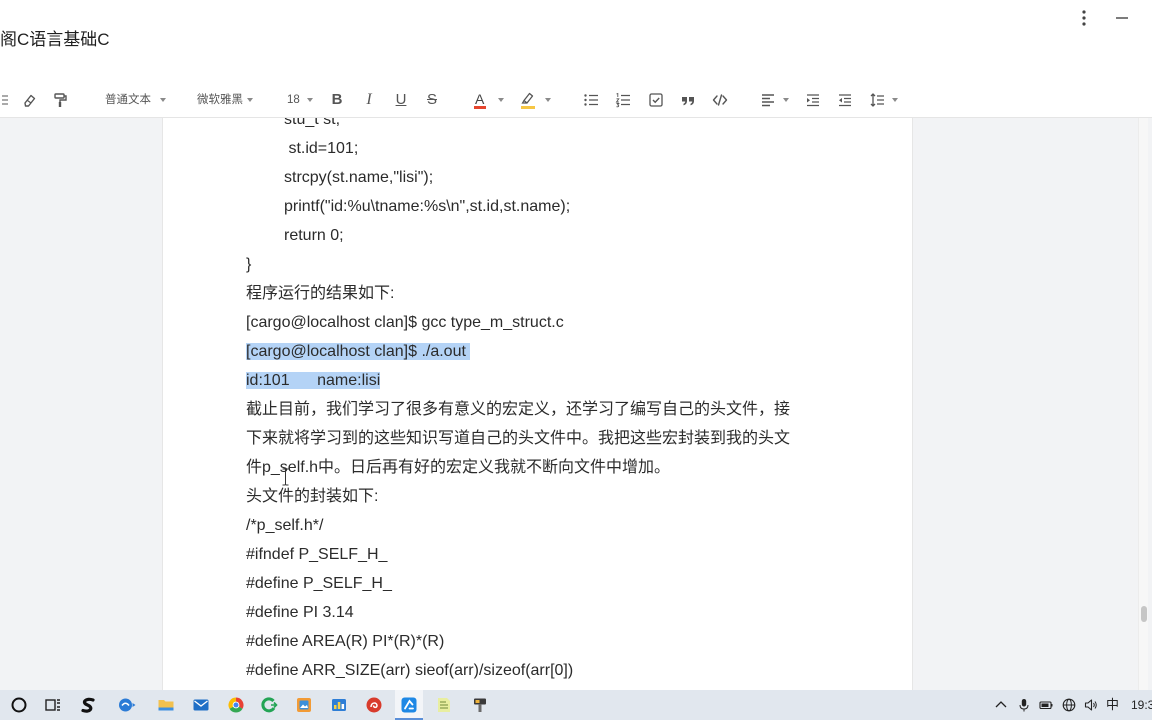  I want to click on format-painter-icon, so click(60, 100).